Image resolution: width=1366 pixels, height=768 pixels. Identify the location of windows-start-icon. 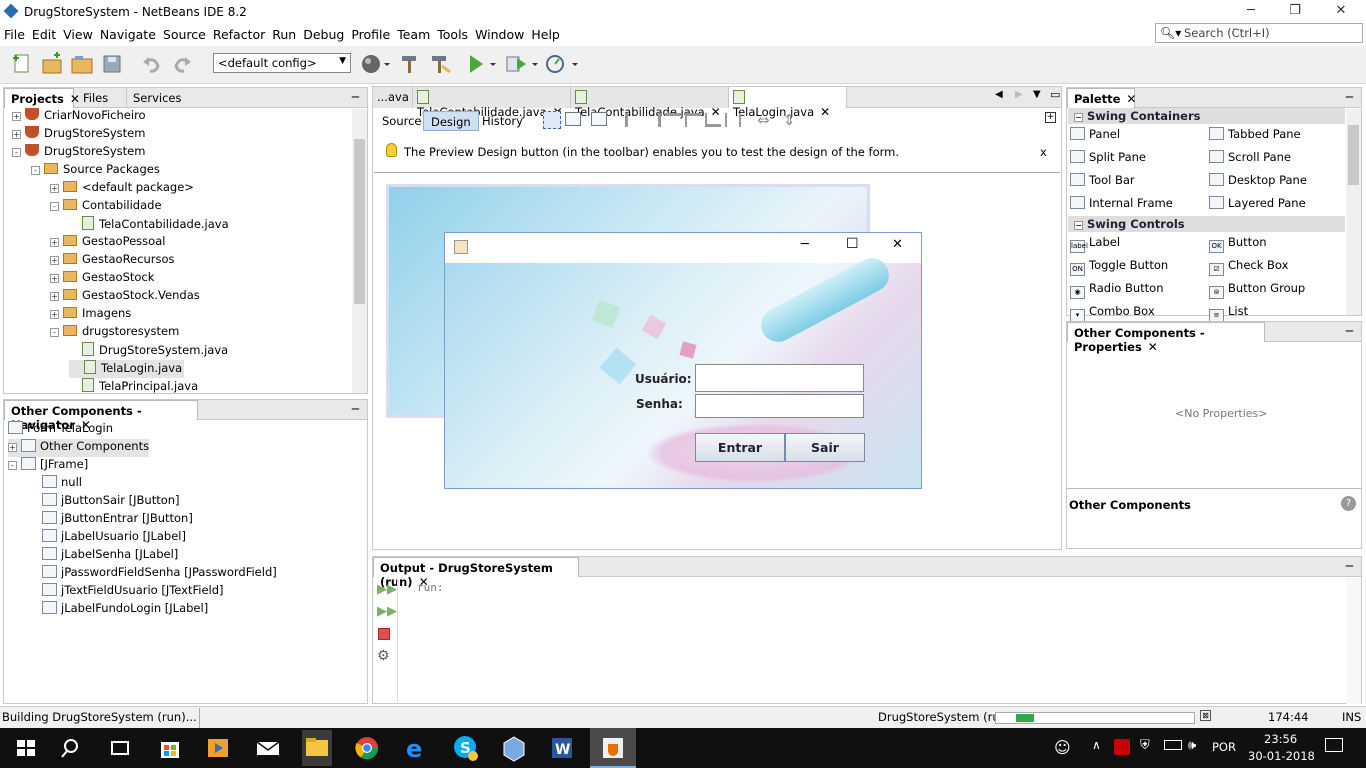
(26, 748).